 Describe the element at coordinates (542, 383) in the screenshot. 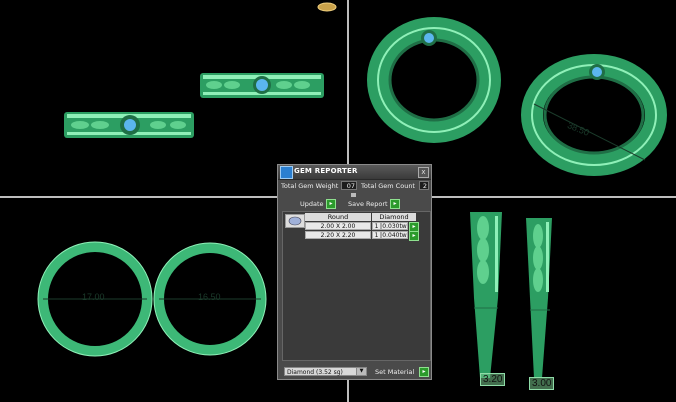

I see `dimension-label-side-right: 3.00` at that location.